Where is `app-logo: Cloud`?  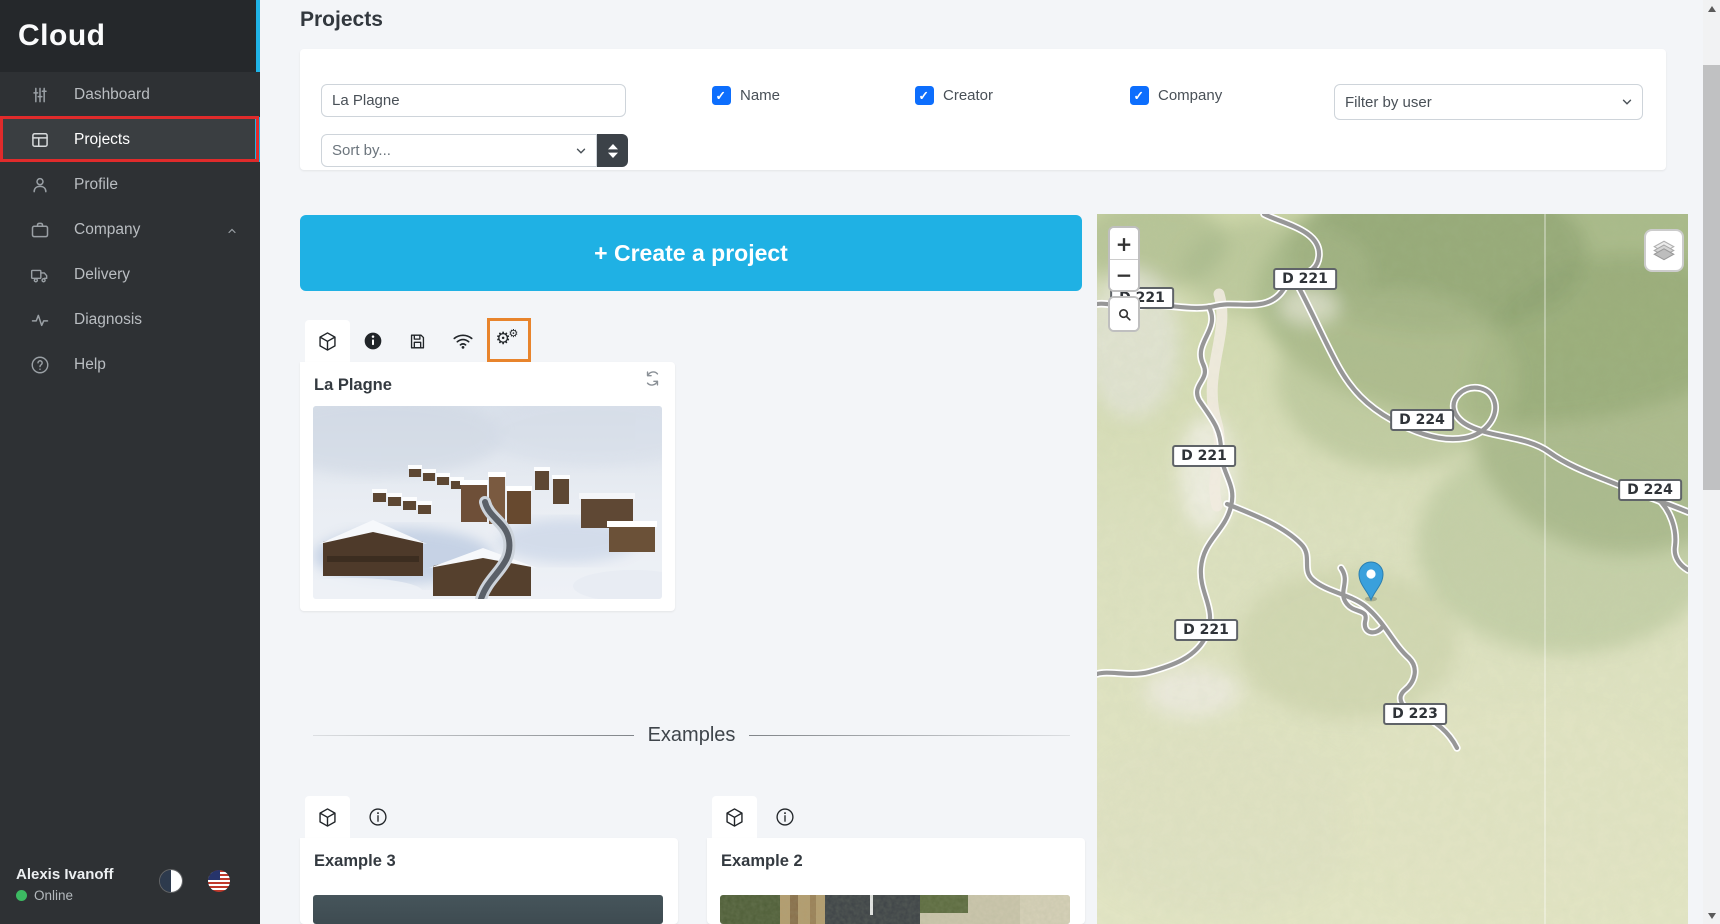
app-logo: Cloud is located at coordinates (62, 35).